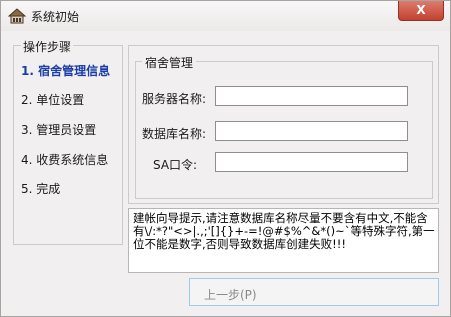 Image resolution: width=451 pixels, height=317 pixels. Describe the element at coordinates (47, 46) in the screenshot. I see `steps-legend: 操作步骤` at that location.